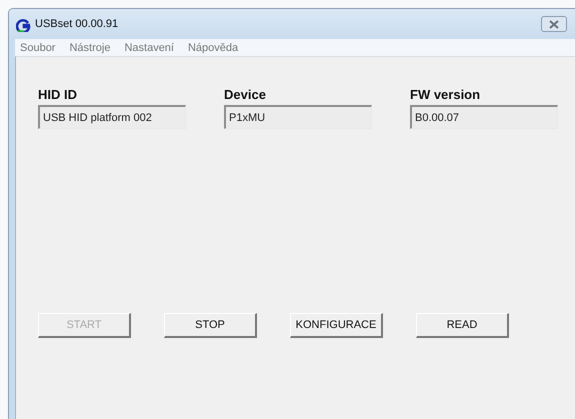 This screenshot has width=575, height=419. Describe the element at coordinates (112, 117) in the screenshot. I see `text-field: USB HID platform 002` at that location.